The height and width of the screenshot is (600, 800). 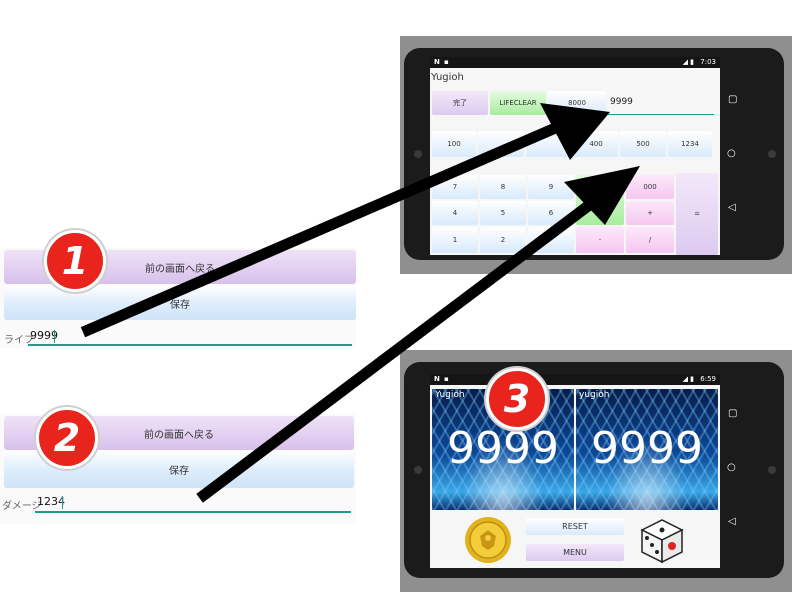 I want to click on badge-2: 2, so click(x=67, y=438).